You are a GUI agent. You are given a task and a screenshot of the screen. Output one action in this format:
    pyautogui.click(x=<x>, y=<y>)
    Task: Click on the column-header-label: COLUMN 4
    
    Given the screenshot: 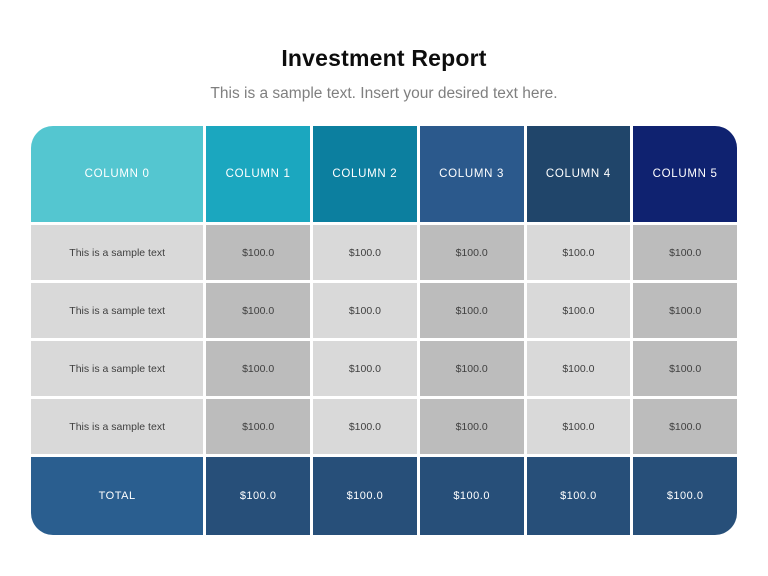 What is the action you would take?
    pyautogui.click(x=578, y=174)
    